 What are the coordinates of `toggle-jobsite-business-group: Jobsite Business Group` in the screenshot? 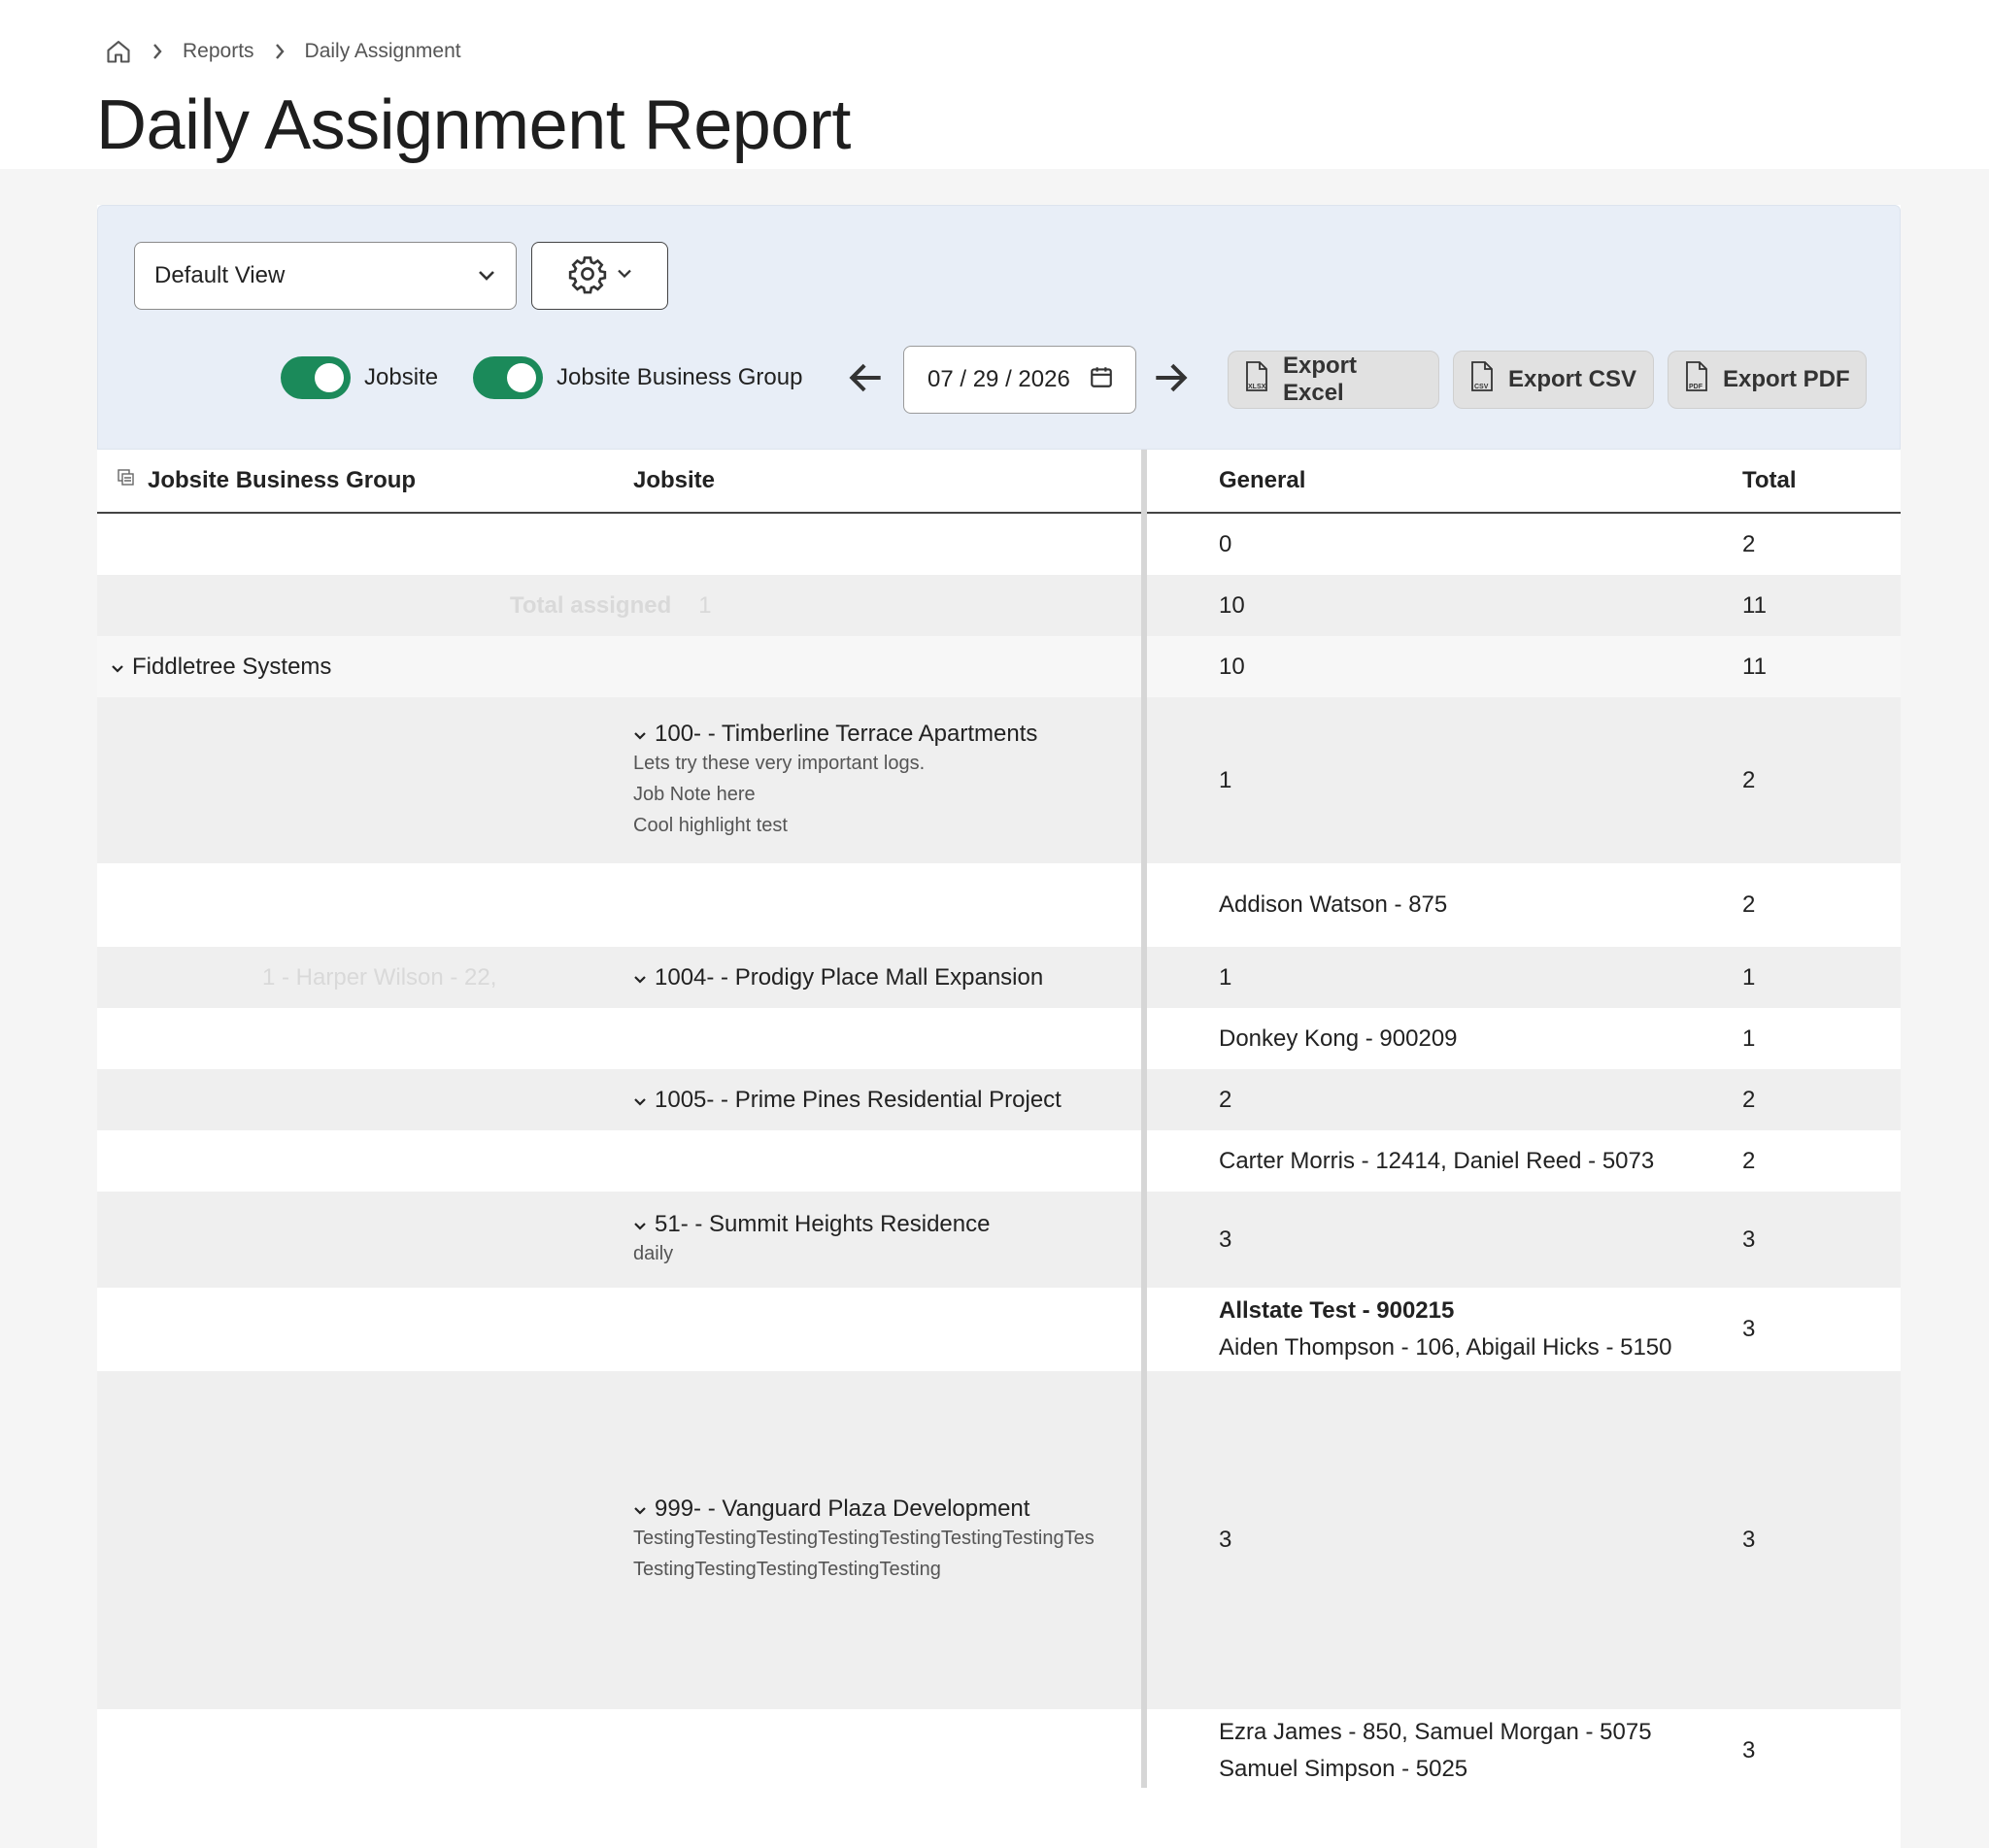 It's located at (637, 377).